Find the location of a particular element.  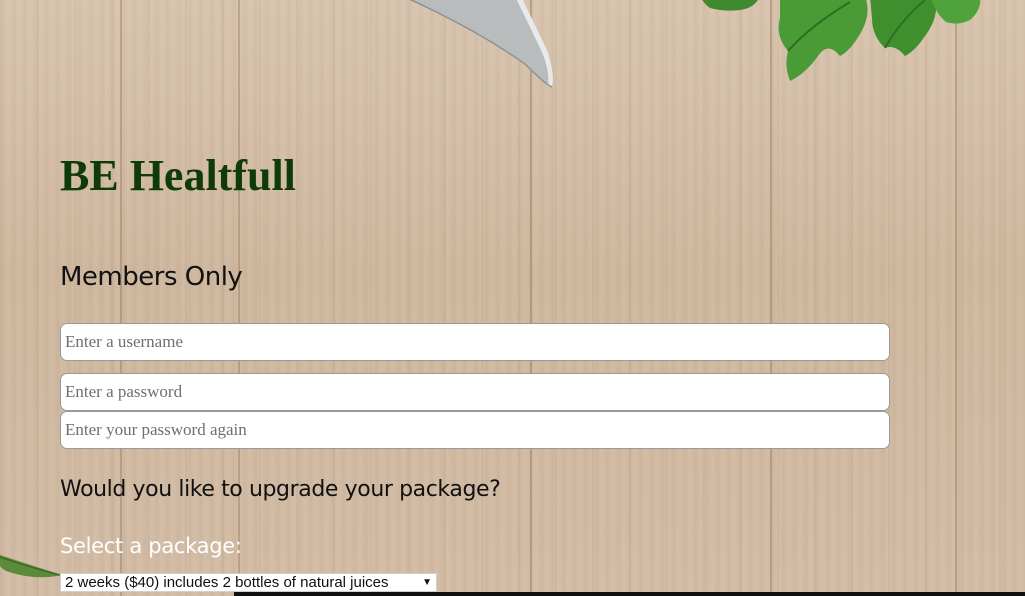

select-package-label: Select a package: is located at coordinates (151, 546).